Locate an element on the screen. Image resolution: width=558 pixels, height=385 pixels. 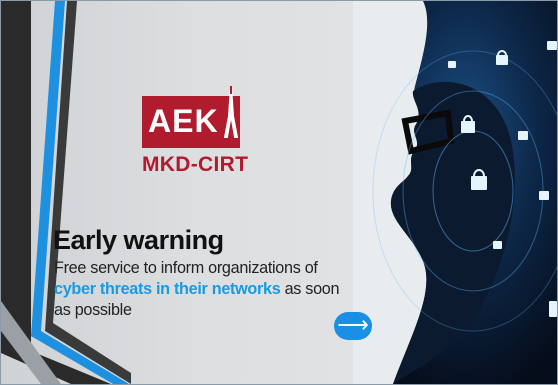
slide-title: Early warning is located at coordinates (138, 240).